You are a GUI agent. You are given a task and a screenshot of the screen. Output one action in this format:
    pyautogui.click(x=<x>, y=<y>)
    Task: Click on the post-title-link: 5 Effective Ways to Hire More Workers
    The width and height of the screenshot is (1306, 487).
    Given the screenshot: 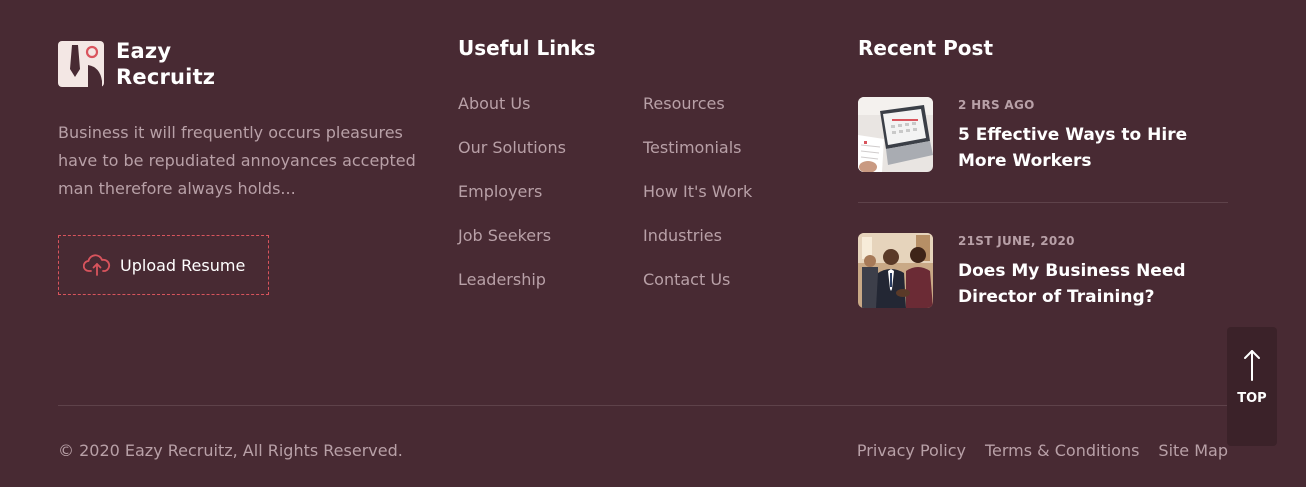 What is the action you would take?
    pyautogui.click(x=1088, y=148)
    